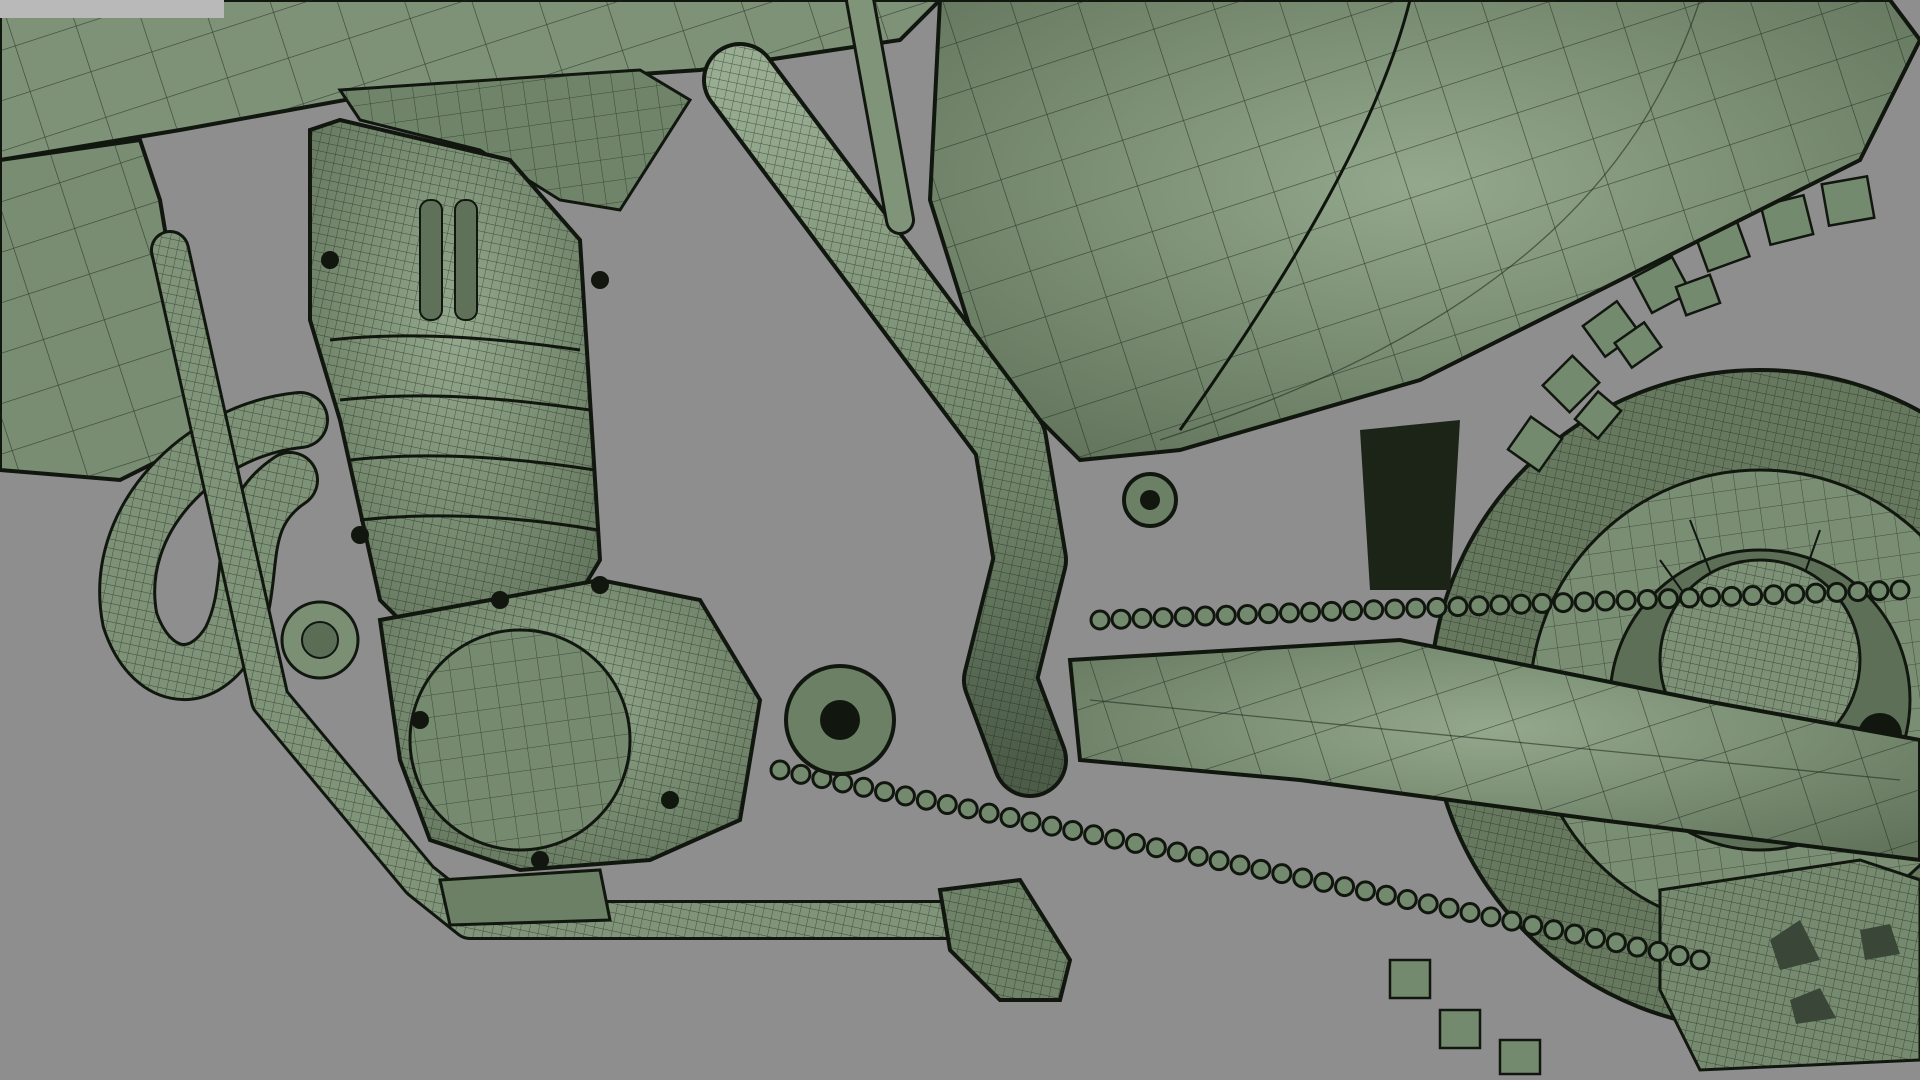  I want to click on viewport-corner-tab, so click(112, 9).